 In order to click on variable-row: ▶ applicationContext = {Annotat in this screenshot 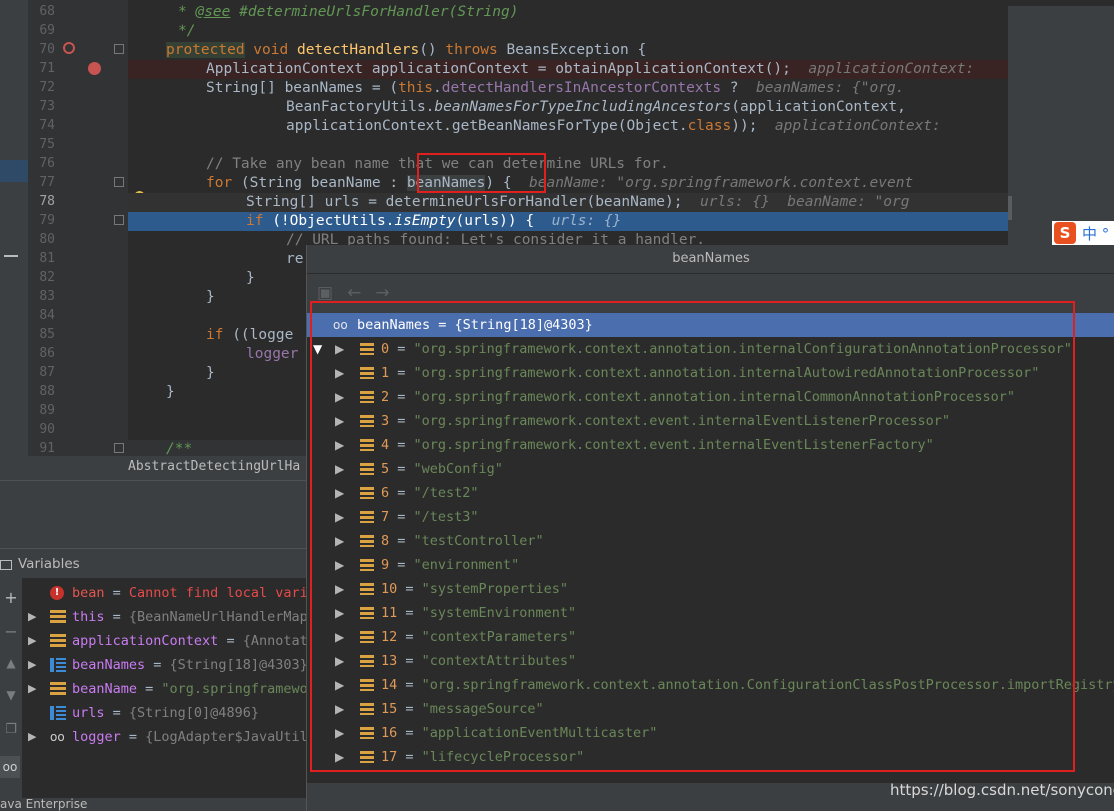, I will do `click(164, 641)`.